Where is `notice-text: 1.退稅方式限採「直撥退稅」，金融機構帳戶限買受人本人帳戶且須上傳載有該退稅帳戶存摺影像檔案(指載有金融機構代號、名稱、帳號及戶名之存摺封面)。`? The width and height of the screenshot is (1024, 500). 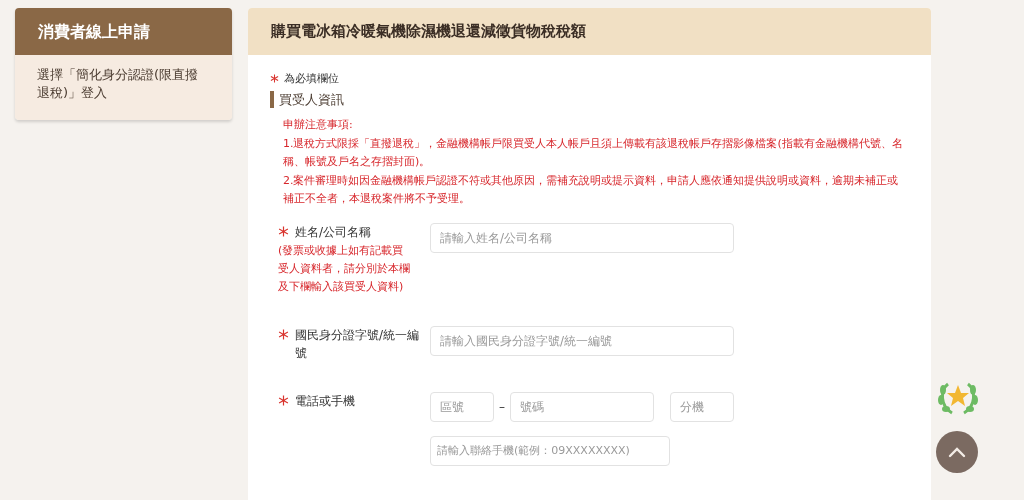 notice-text: 1.退稅方式限採「直撥退稅」，金融機構帳戶限買受人本人帳戶且須上傳載有該退稅帳戶存摺影像檔案(指載有金融機構代號、名稱、帳號及戶名之存摺封面)。 is located at coordinates (593, 152).